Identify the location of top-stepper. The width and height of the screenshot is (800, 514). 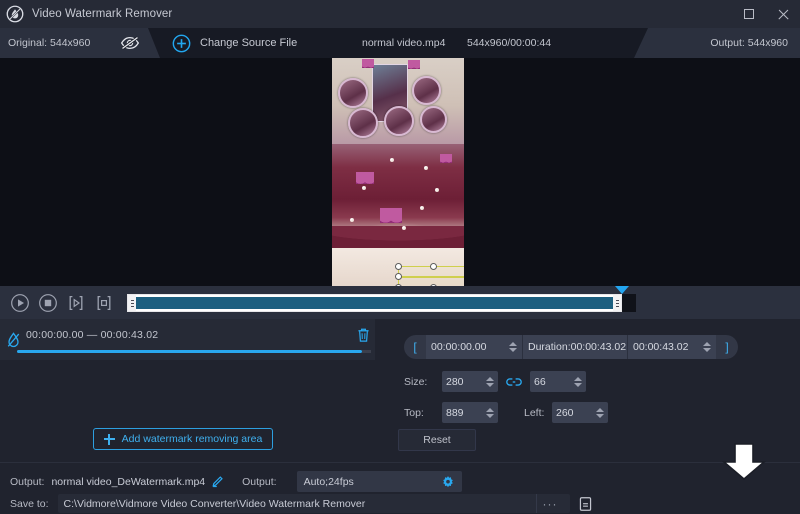
(490, 412).